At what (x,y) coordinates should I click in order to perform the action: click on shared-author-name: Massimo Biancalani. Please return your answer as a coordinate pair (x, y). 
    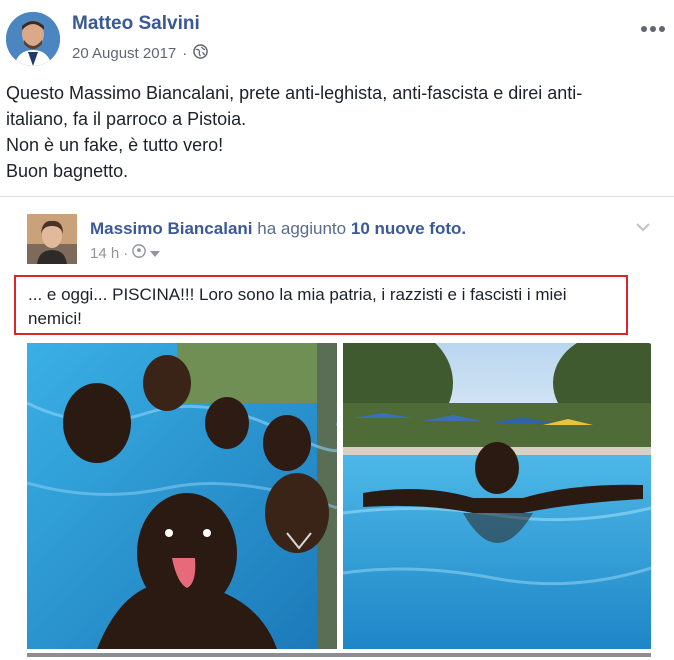
    Looking at the image, I should click on (171, 228).